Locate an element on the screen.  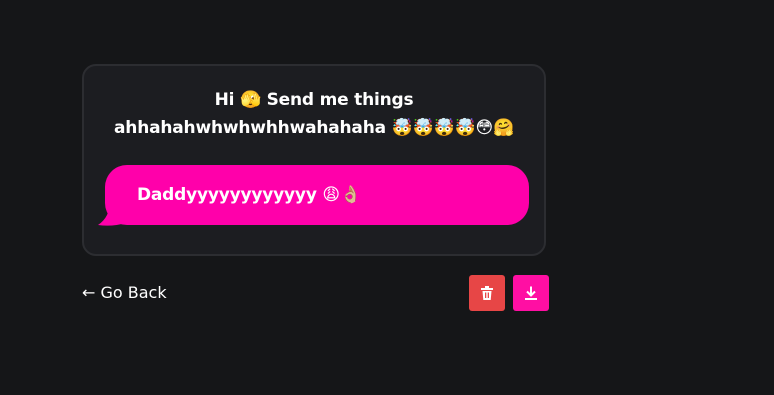
download-button is located at coordinates (531, 293).